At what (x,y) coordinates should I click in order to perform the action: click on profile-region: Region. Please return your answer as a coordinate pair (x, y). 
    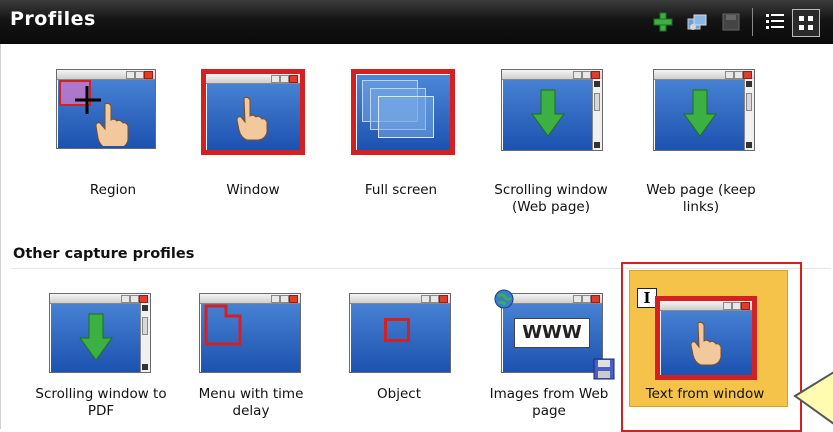
    Looking at the image, I should click on (113, 141).